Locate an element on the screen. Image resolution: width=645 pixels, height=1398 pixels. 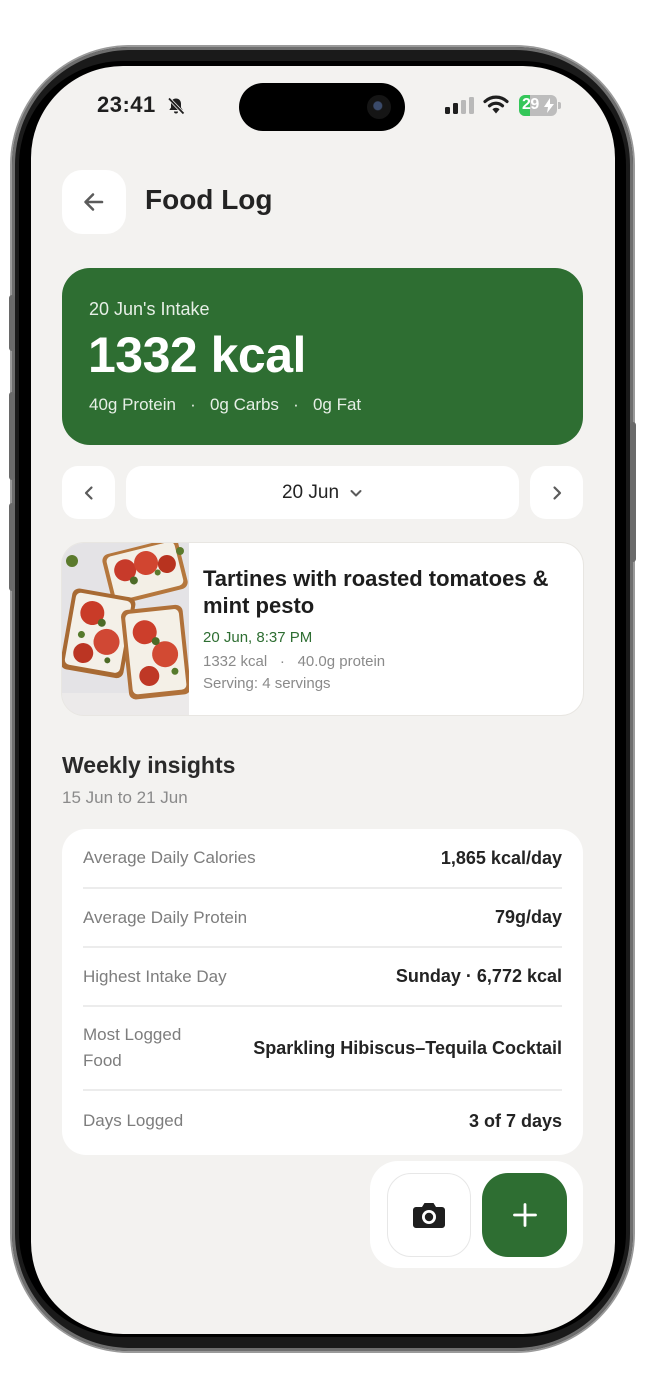
insights-title: Weekly insights is located at coordinates (149, 765).